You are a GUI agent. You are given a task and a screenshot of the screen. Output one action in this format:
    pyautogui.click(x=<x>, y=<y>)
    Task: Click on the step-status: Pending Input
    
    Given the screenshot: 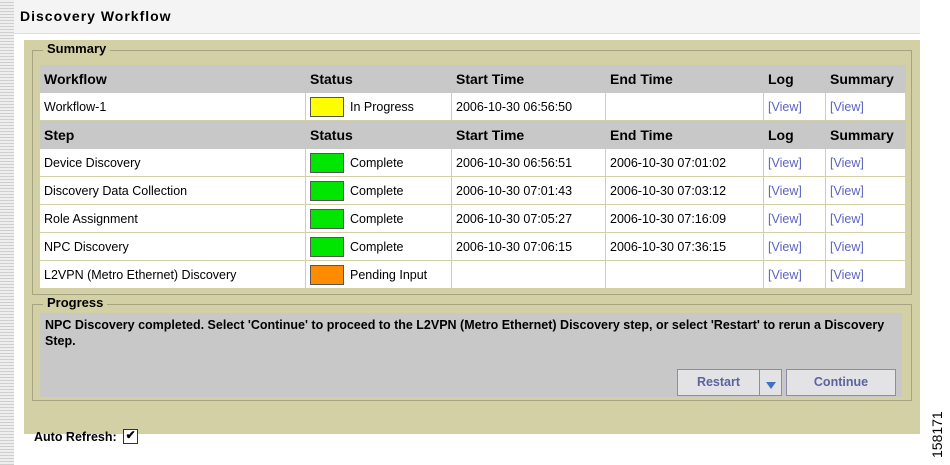 What is the action you would take?
    pyautogui.click(x=378, y=274)
    